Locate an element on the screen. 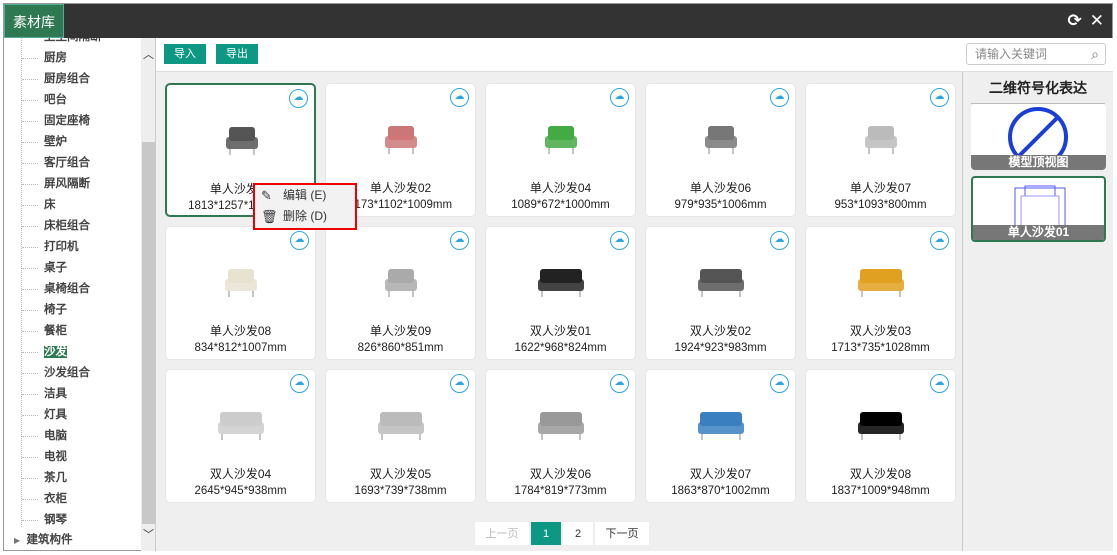  card-name: 双人沙发01 is located at coordinates (560, 331).